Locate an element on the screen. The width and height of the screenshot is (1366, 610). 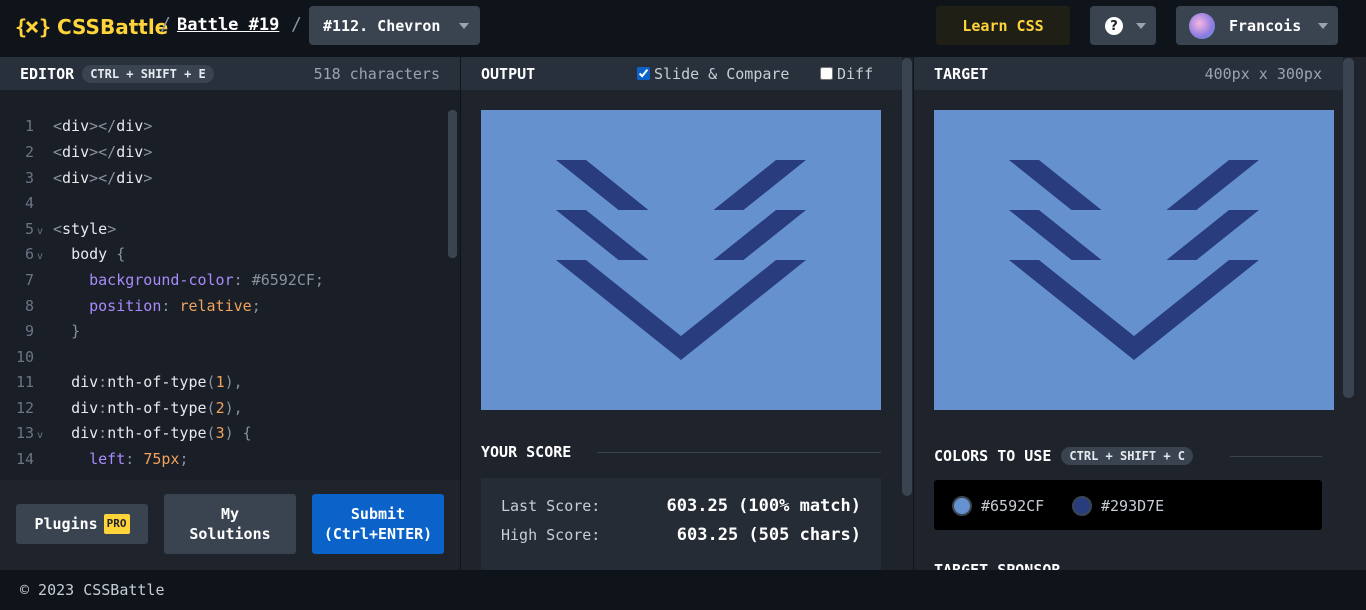
your-score-title: YOUR SCORE is located at coordinates (526, 452).